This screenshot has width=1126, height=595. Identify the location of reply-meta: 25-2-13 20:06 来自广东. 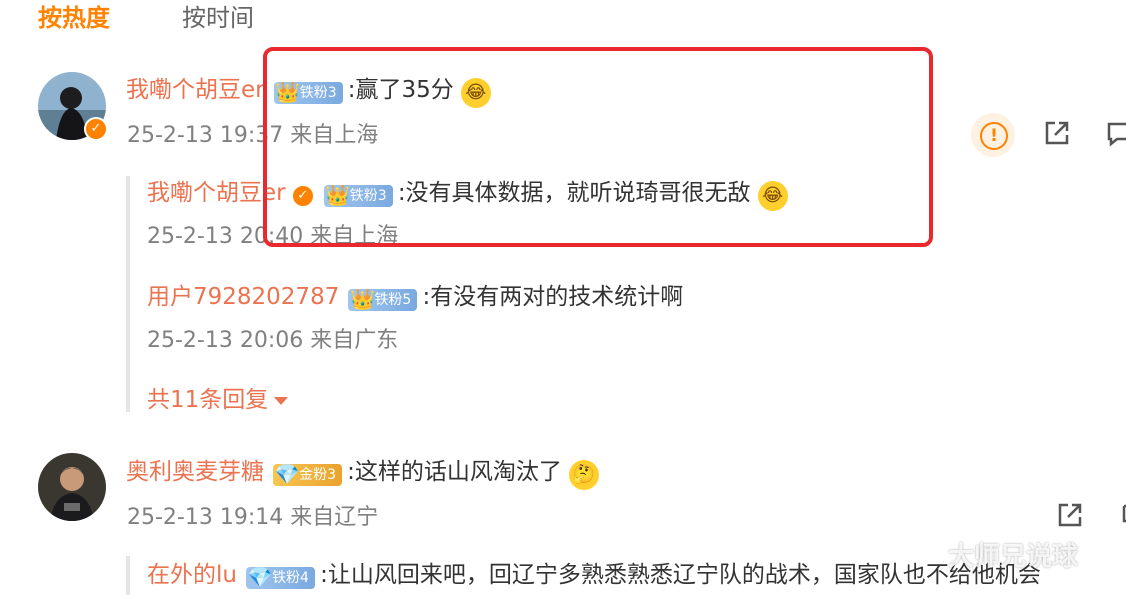
(272, 341).